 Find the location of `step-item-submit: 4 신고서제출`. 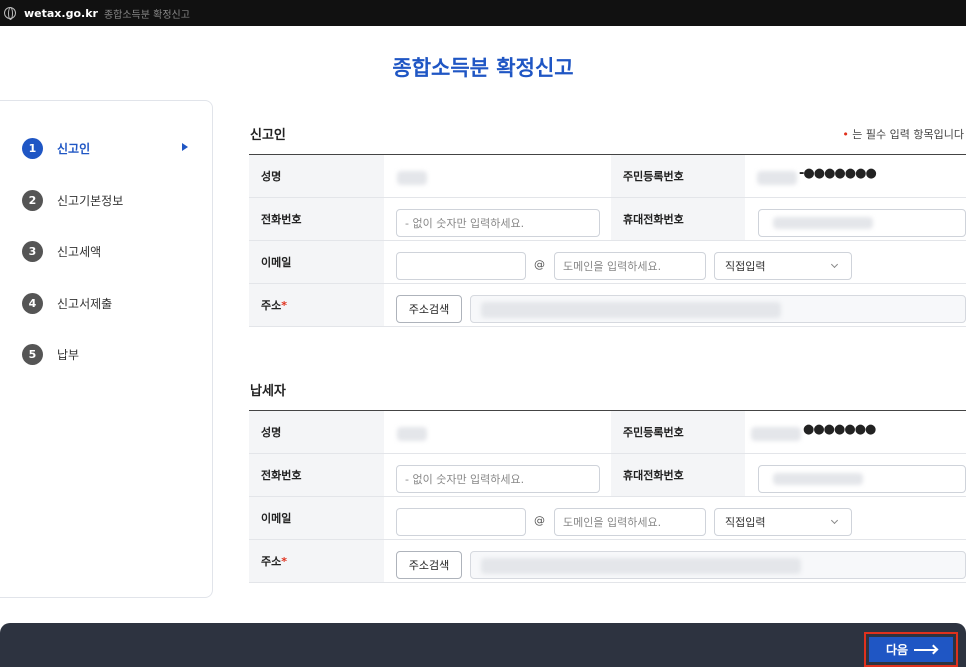

step-item-submit: 4 신고서제출 is located at coordinates (112, 303).